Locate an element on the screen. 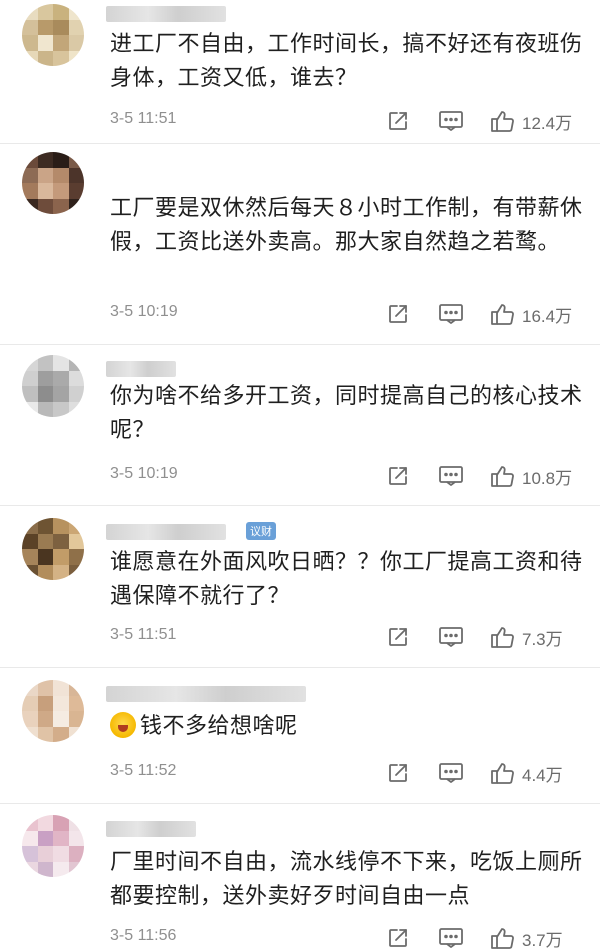 This screenshot has width=600, height=950. comment-meta: 3-5 11:56 3.7万 is located at coordinates (348, 937).